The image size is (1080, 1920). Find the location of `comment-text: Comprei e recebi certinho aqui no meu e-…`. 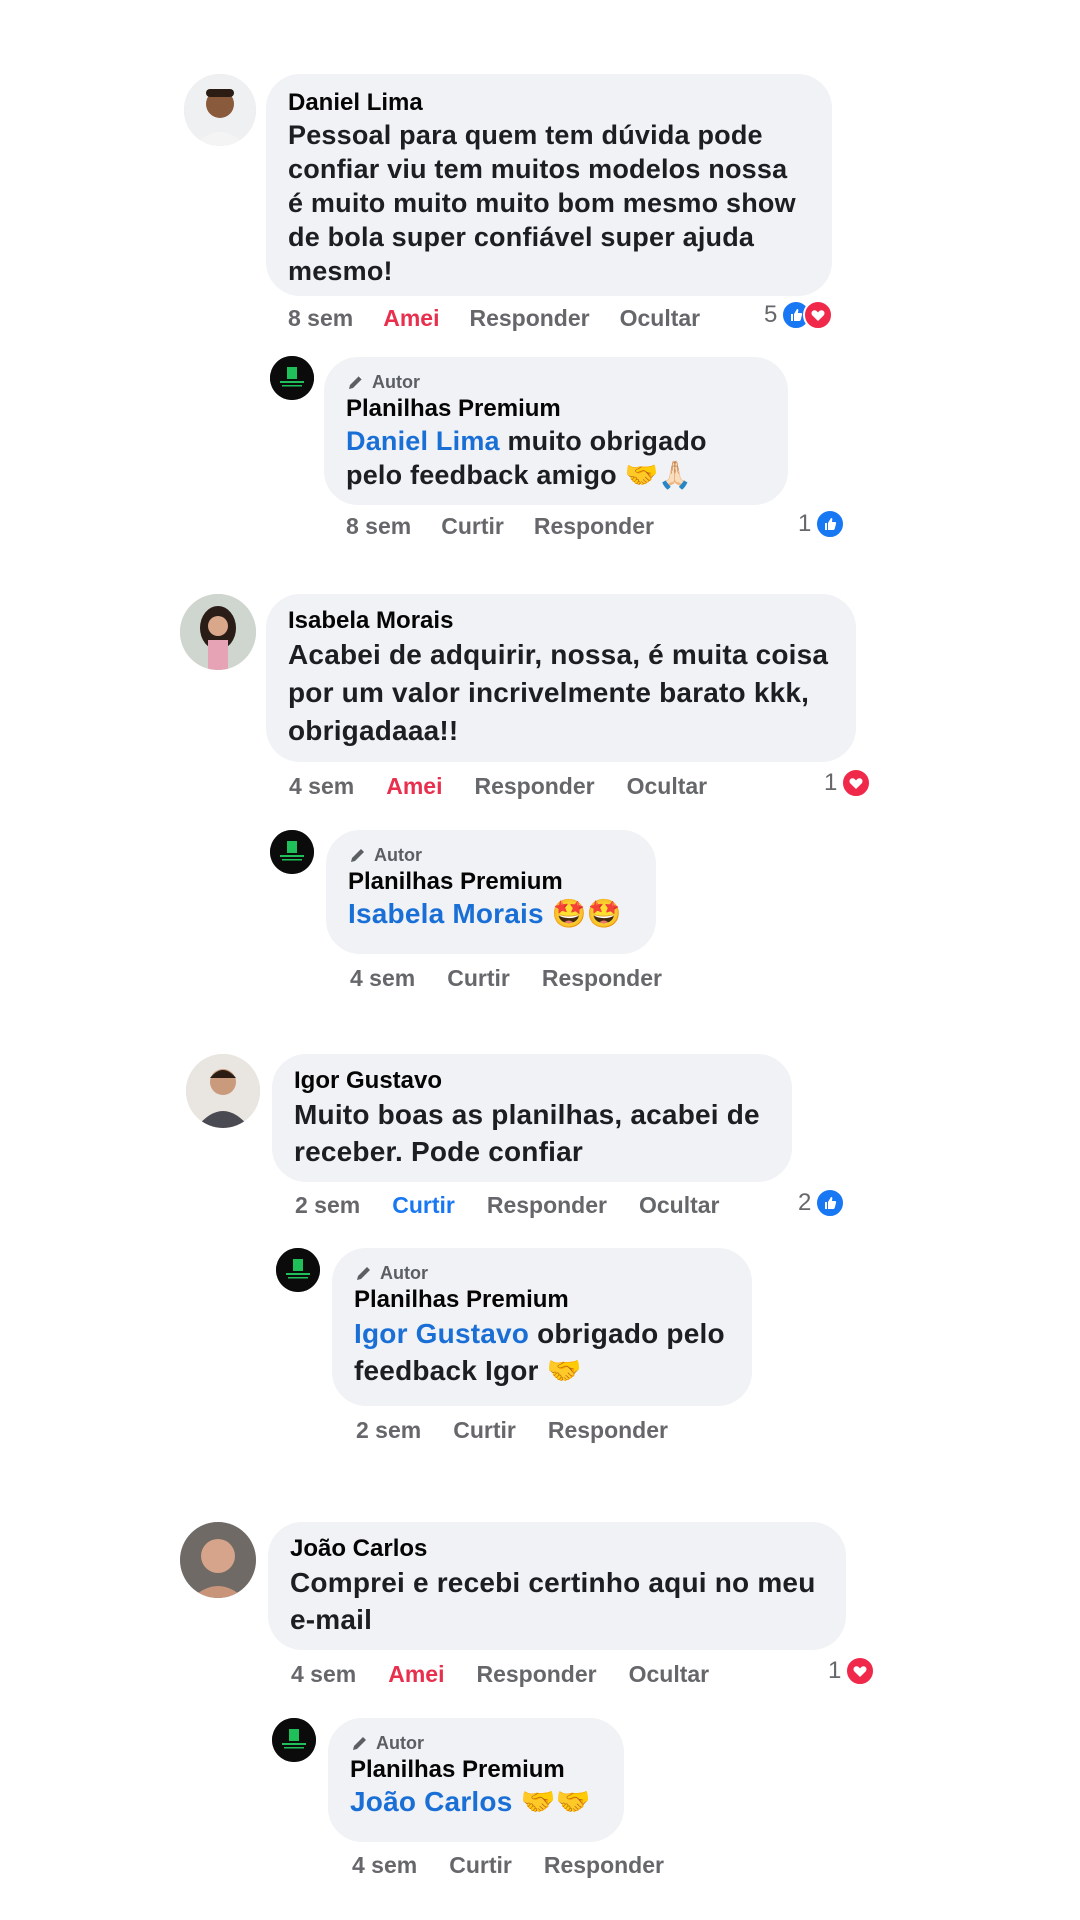

comment-text: Comprei e recebi certinho aqui no meu e-… is located at coordinates (553, 1601).